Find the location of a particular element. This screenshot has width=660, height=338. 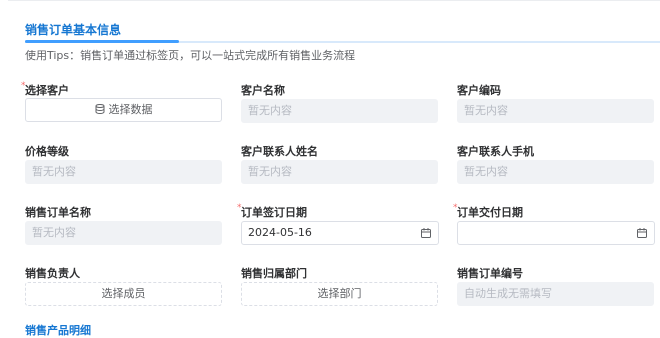

divider is located at coordinates (334, 0).